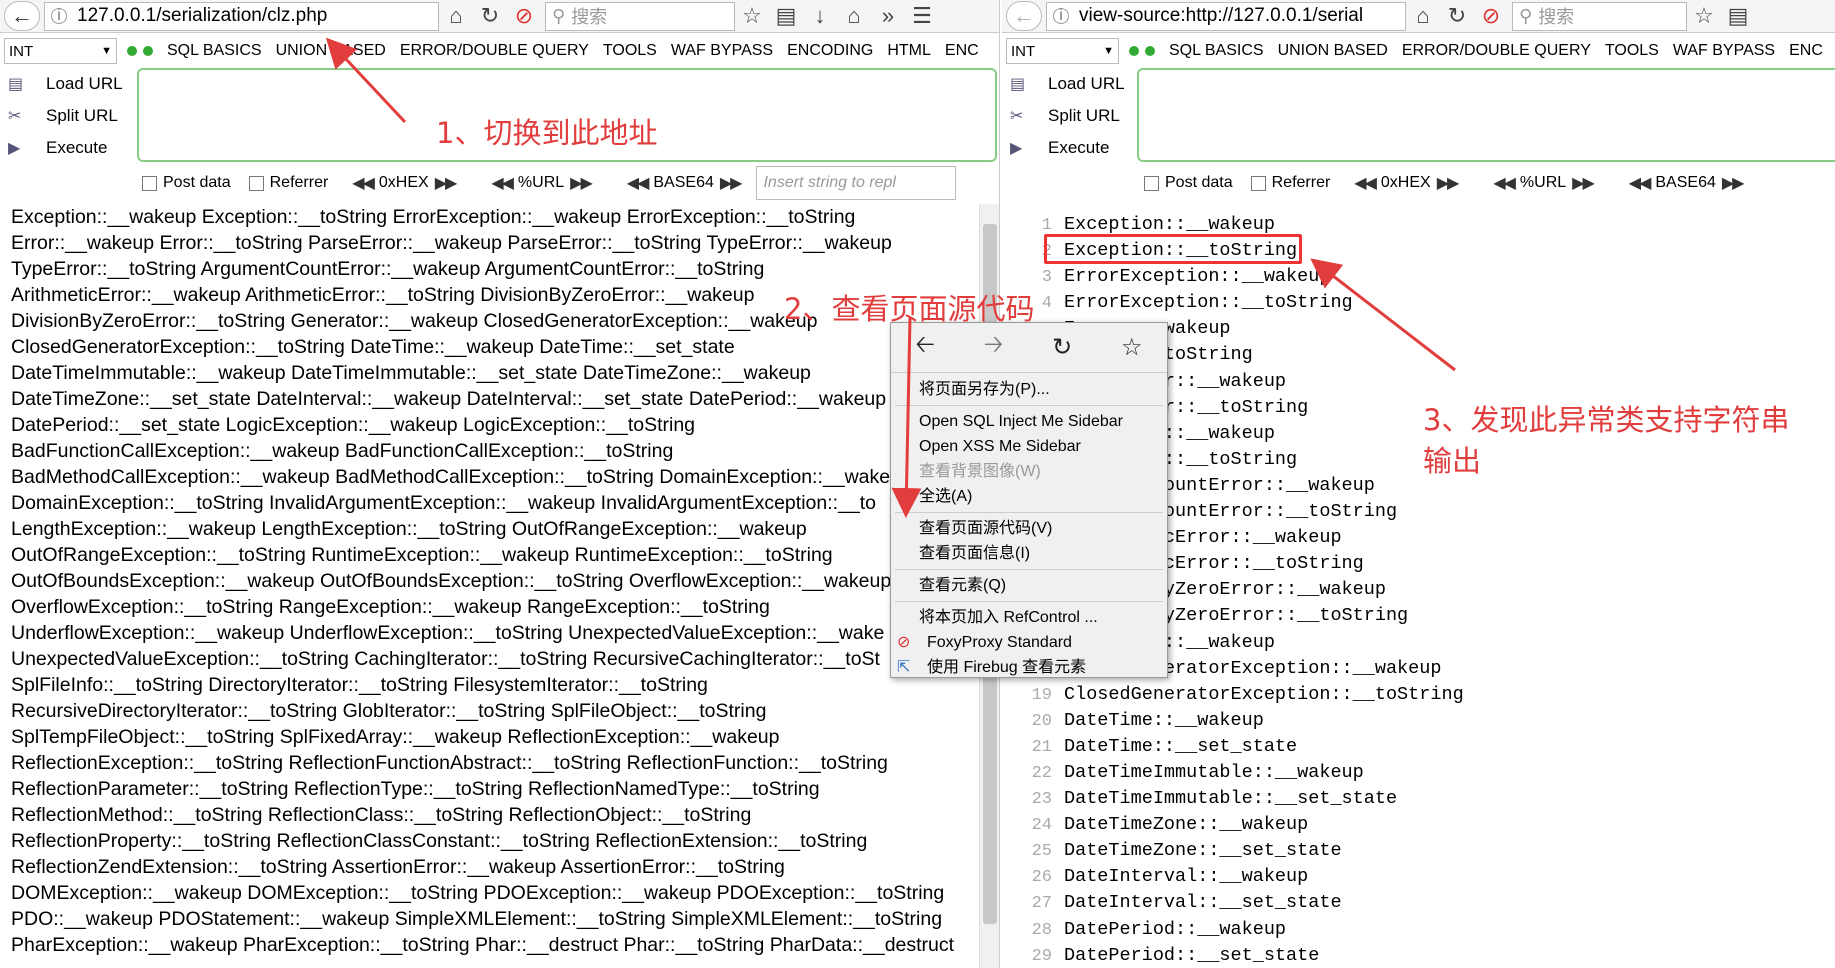  Describe the element at coordinates (888, 16) in the screenshot. I see `overflow-icon: »` at that location.